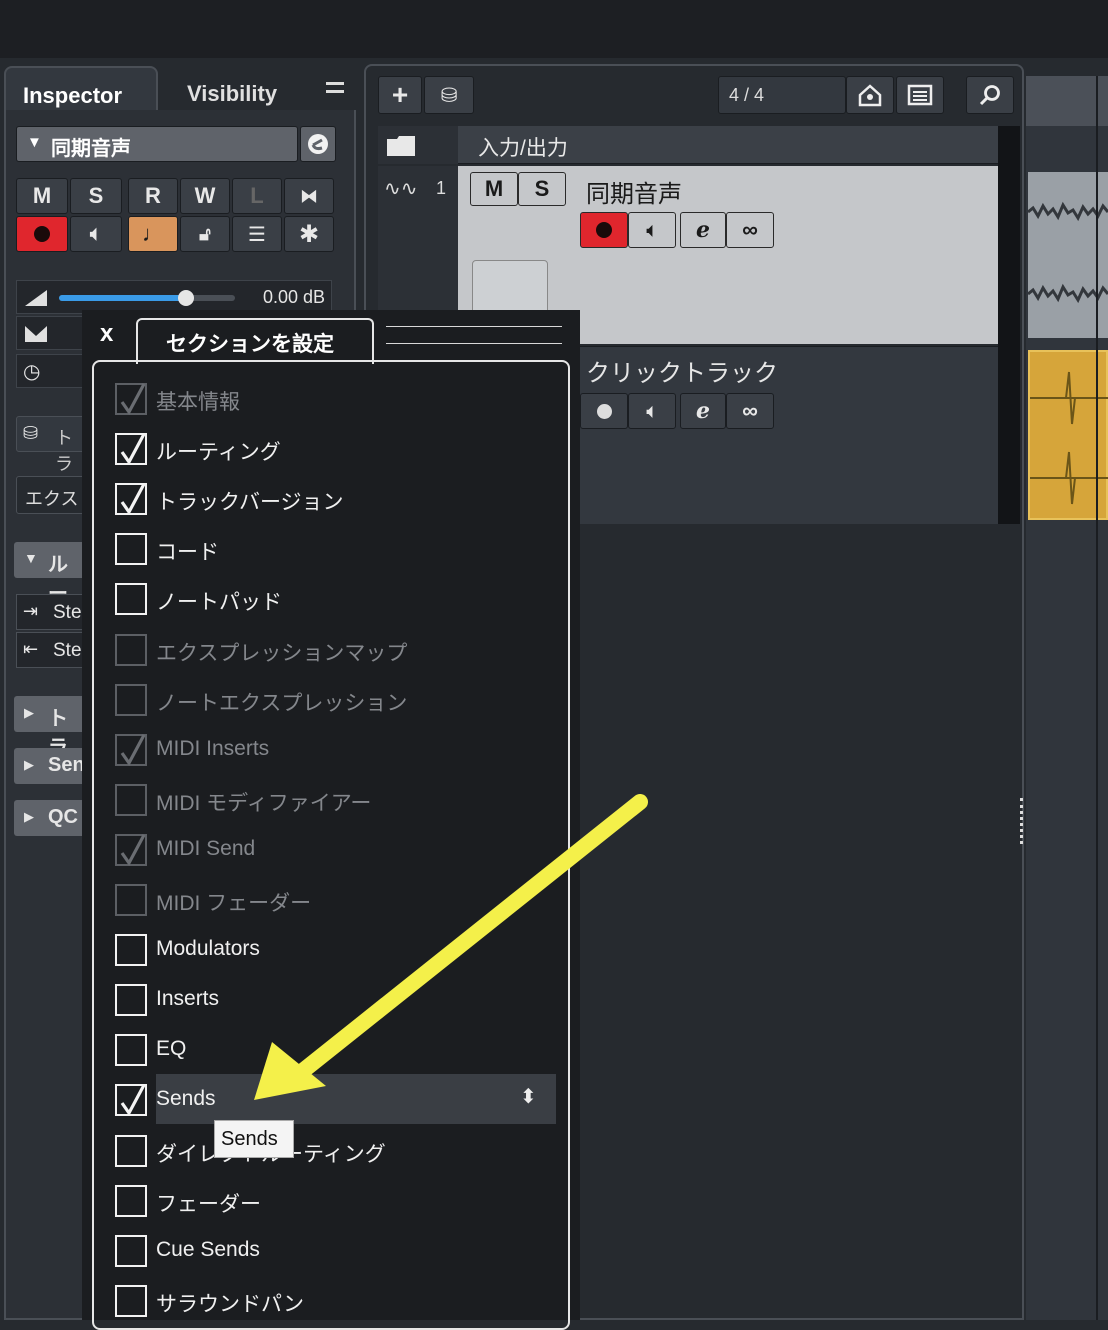 This screenshot has width=1108, height=1330. I want to click on add-track-button: +, so click(400, 95).